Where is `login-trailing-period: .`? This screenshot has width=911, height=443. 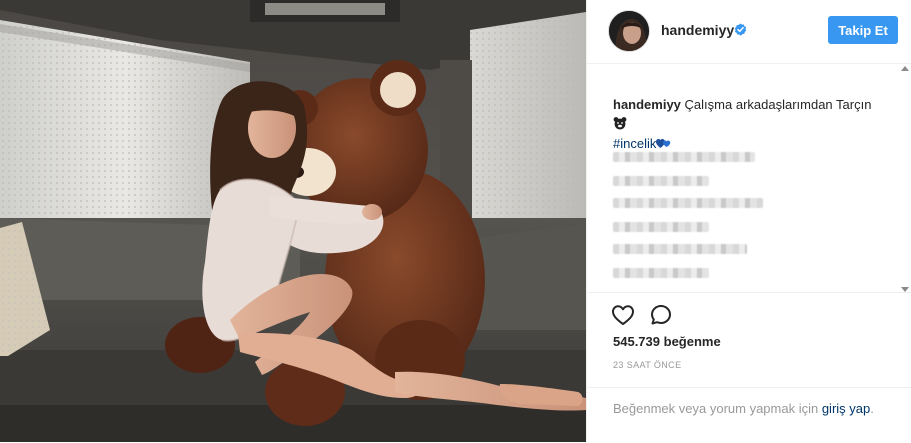
login-trailing-period: . is located at coordinates (872, 408).